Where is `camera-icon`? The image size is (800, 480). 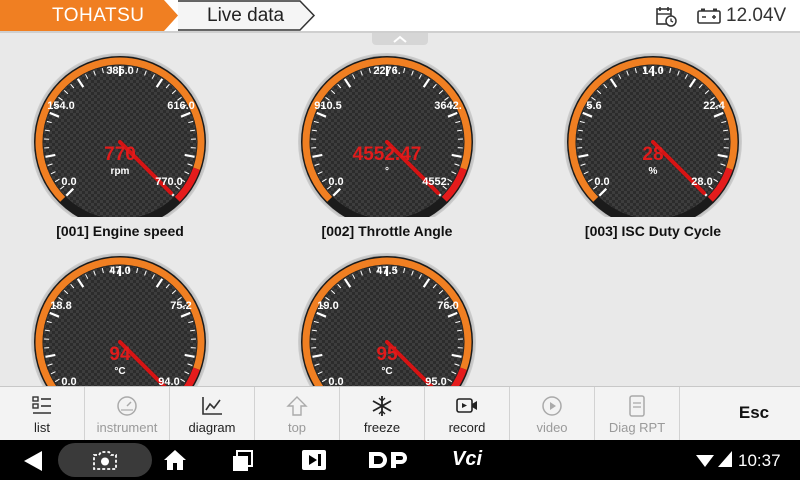 camera-icon is located at coordinates (105, 460).